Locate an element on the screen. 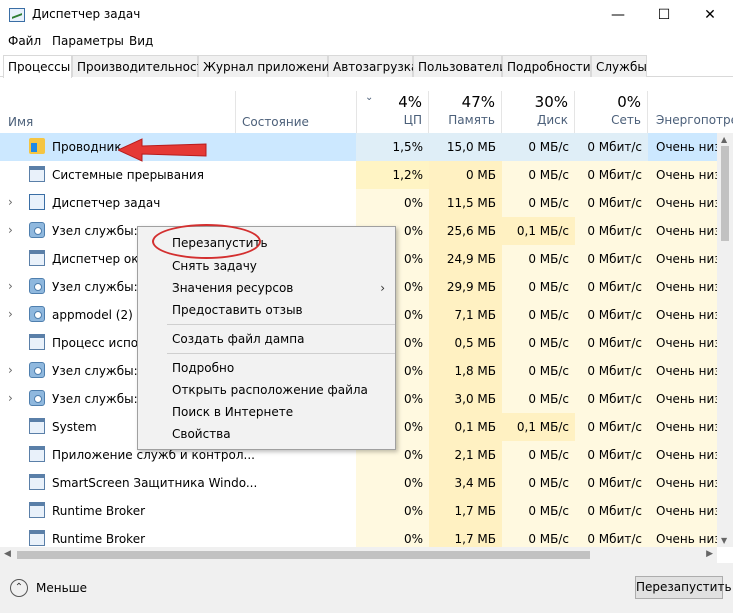 This screenshot has height=613, width=733. disk-total: 30% is located at coordinates (551, 102).